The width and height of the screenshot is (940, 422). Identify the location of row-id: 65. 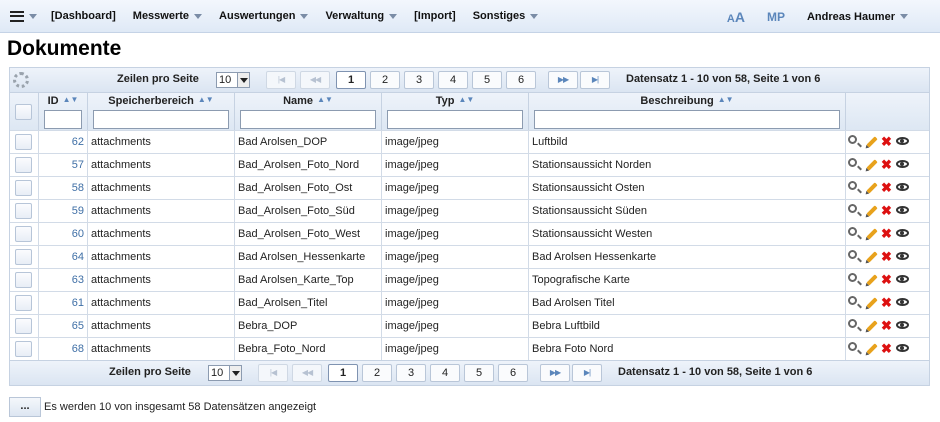
(63, 326).